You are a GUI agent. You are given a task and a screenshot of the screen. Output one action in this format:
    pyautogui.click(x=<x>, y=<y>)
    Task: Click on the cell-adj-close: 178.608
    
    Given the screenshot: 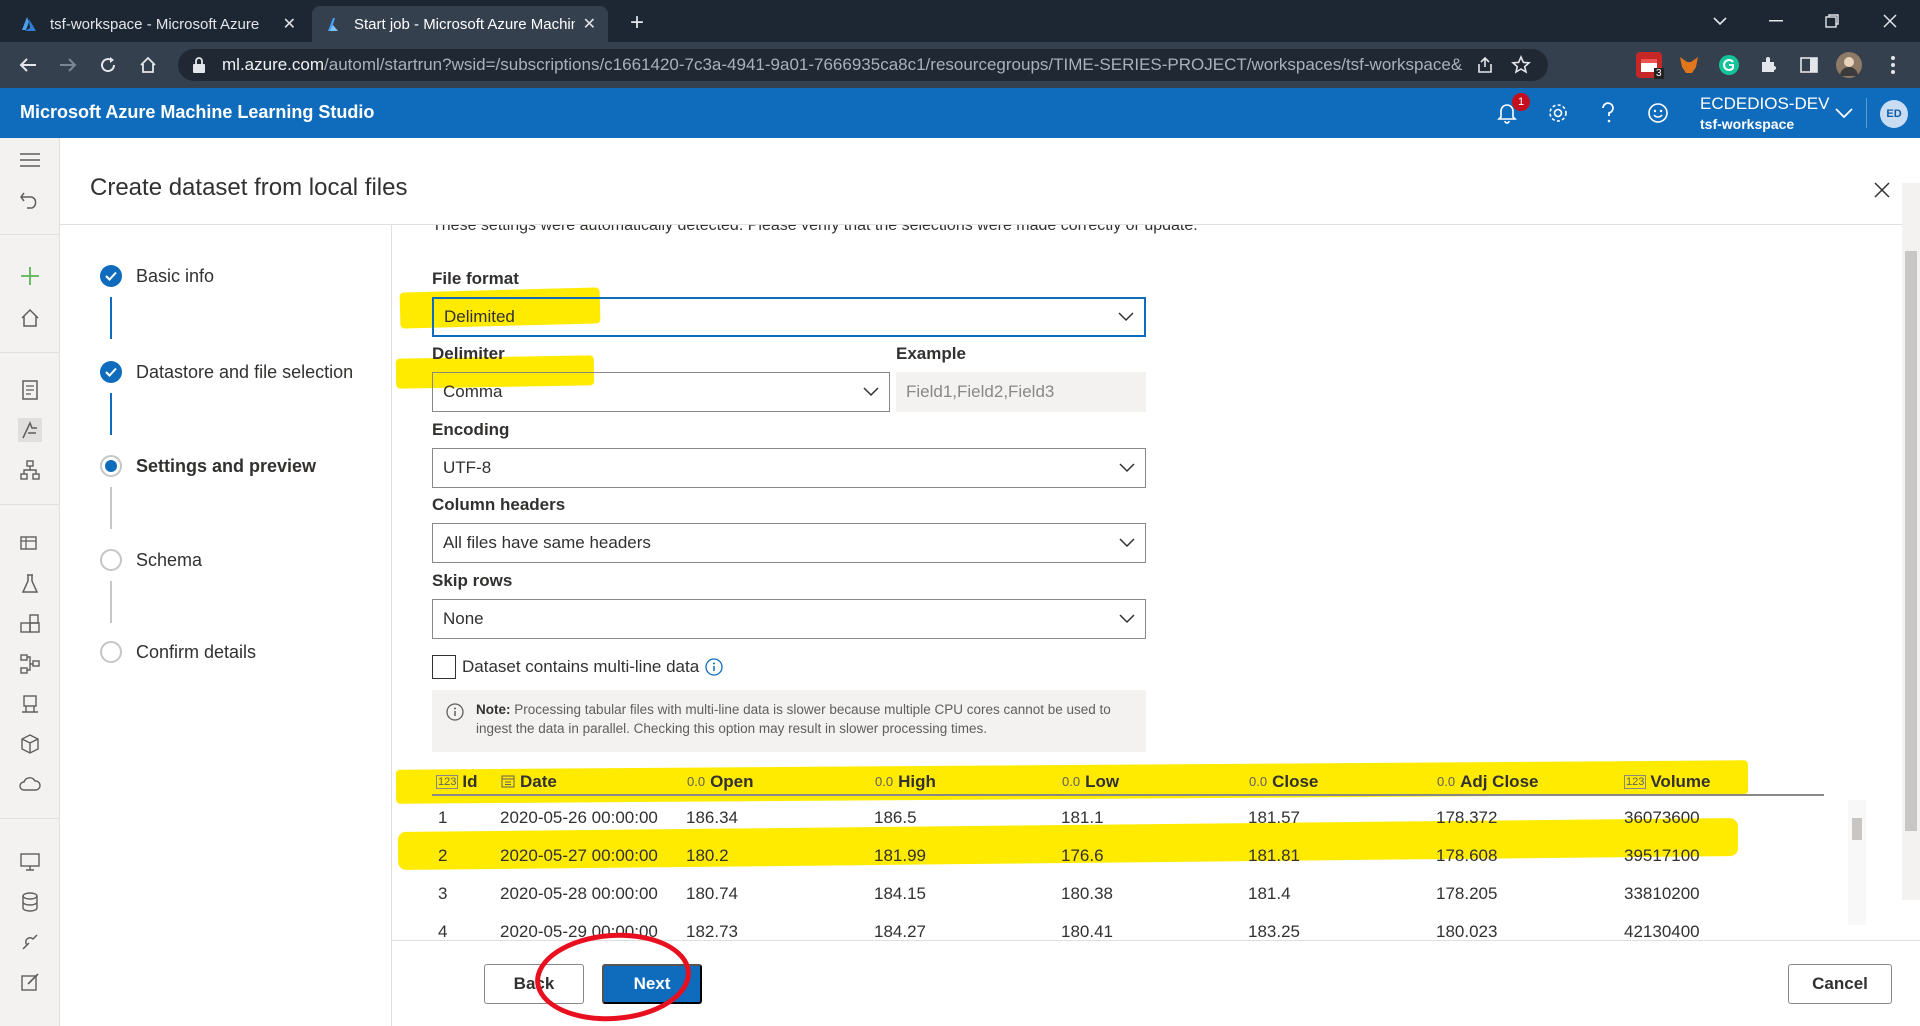 What is the action you would take?
    pyautogui.click(x=1467, y=855)
    